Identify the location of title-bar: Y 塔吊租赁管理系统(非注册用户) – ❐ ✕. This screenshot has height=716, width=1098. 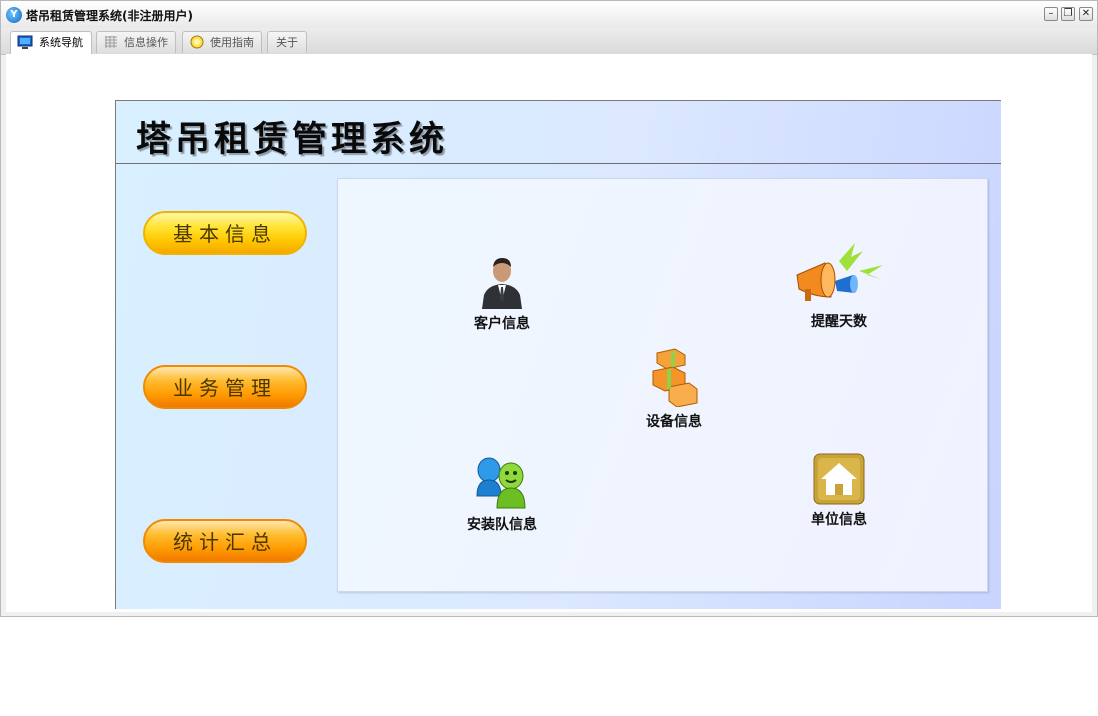
(549, 15).